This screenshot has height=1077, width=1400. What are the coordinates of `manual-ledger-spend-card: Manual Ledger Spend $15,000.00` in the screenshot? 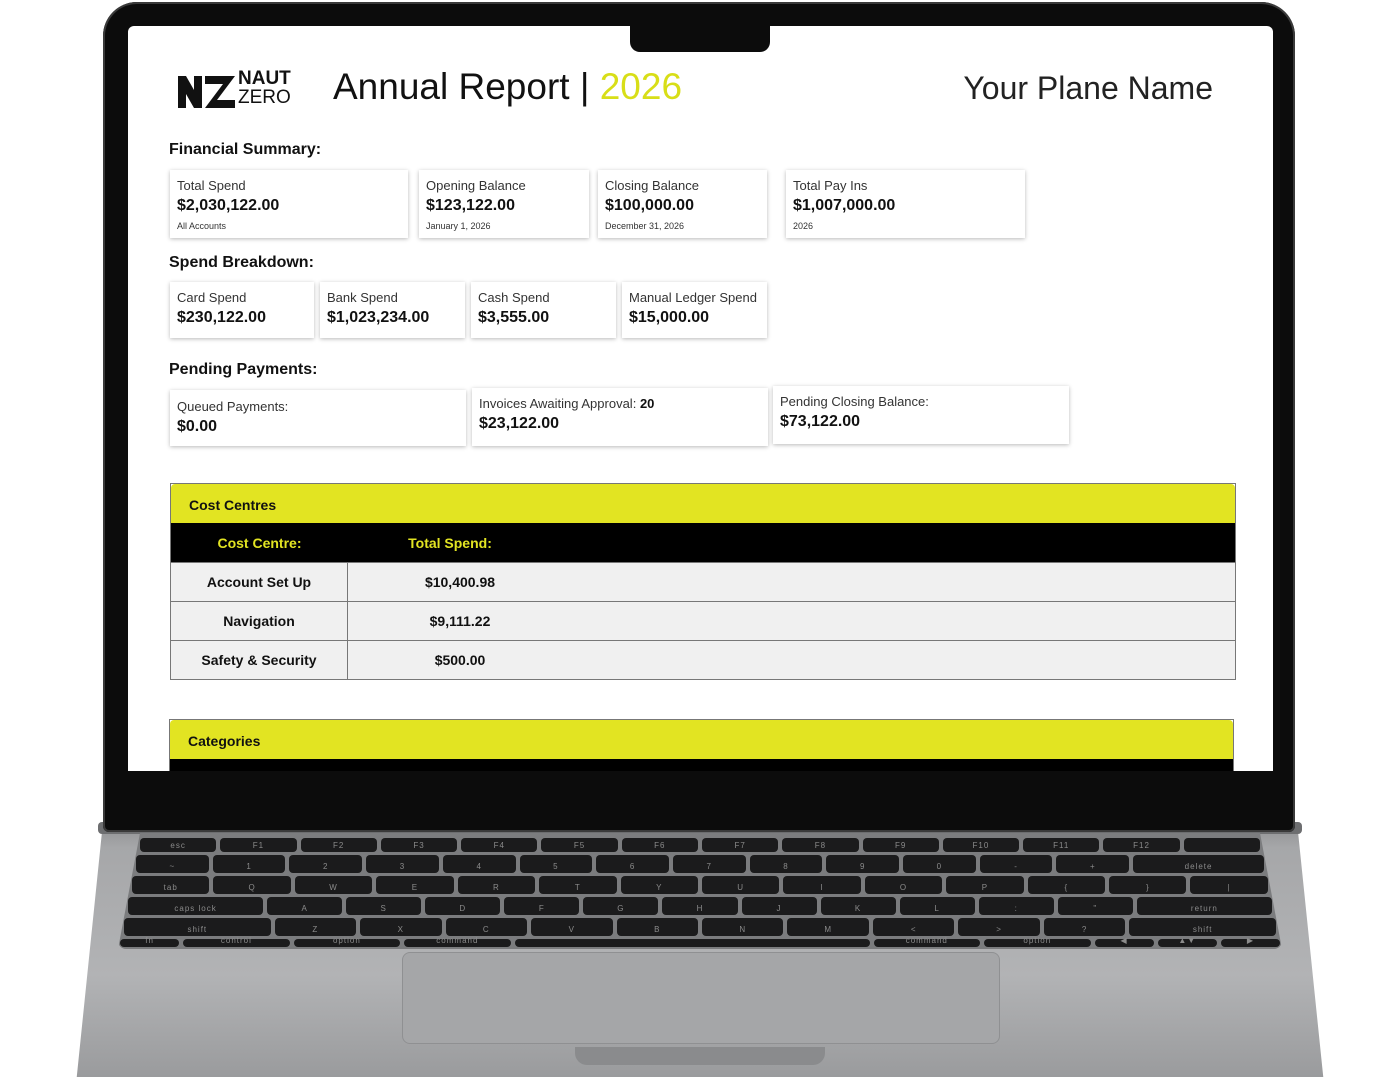 It's located at (694, 310).